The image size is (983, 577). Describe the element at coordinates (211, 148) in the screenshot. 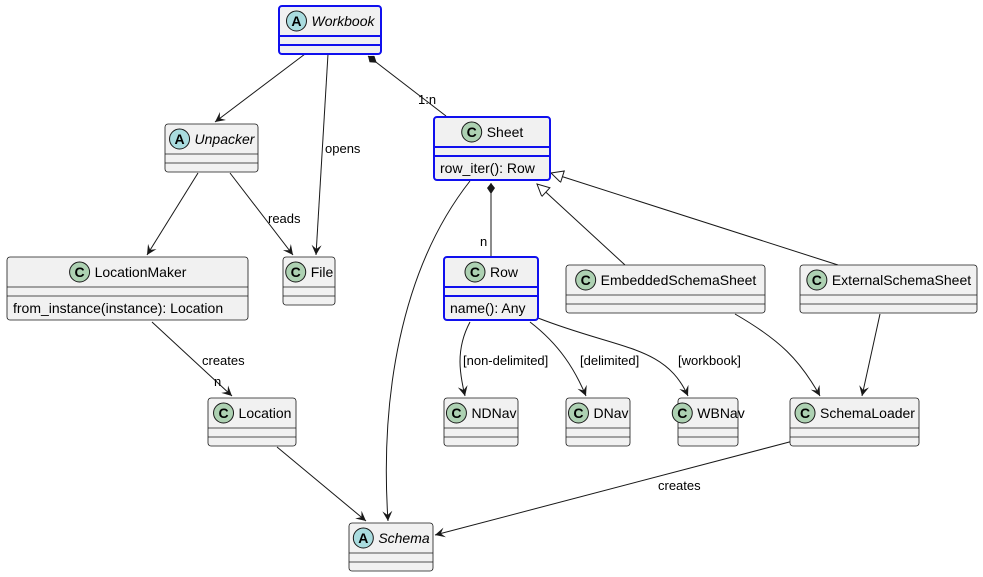

I see `class-unpacker: Unpacker A` at that location.